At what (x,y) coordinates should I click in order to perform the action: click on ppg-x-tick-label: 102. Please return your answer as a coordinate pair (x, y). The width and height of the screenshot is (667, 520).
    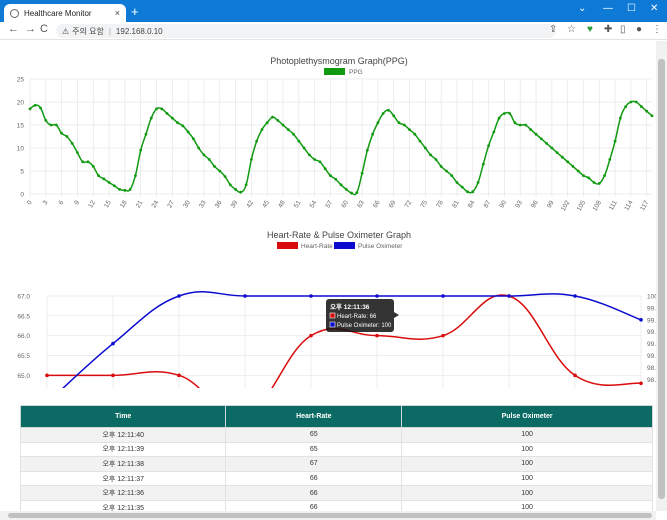
    Looking at the image, I should click on (566, 205).